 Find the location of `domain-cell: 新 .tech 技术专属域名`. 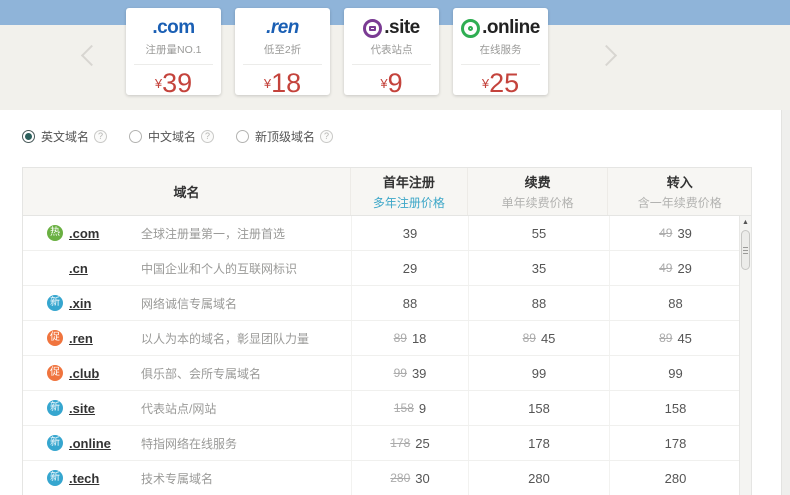

domain-cell: 新 .tech 技术专属域名 is located at coordinates (187, 478).